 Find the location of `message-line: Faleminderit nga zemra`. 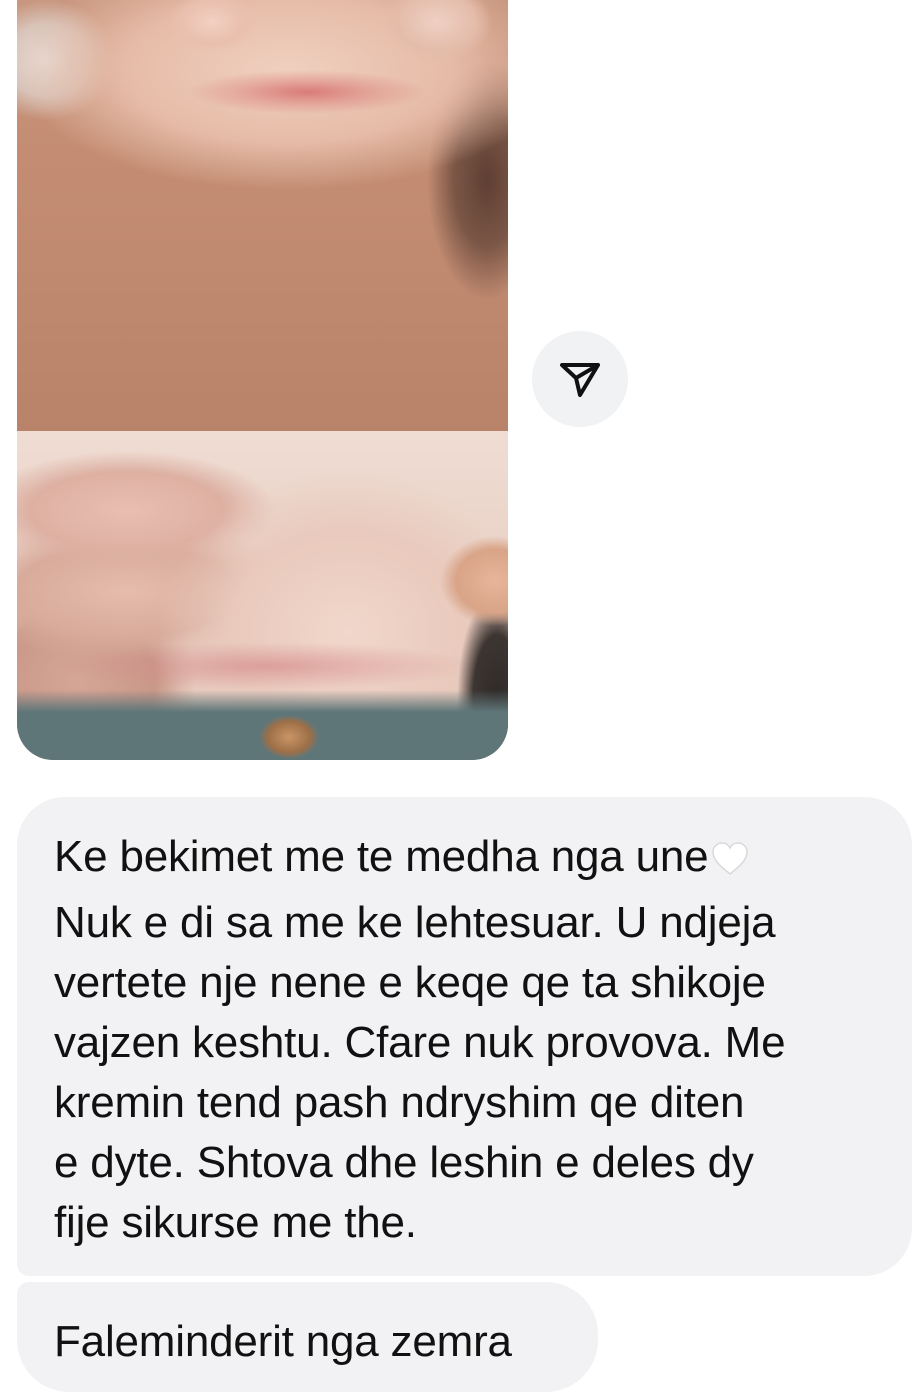

message-line: Faleminderit nga zemra is located at coordinates (283, 1341).